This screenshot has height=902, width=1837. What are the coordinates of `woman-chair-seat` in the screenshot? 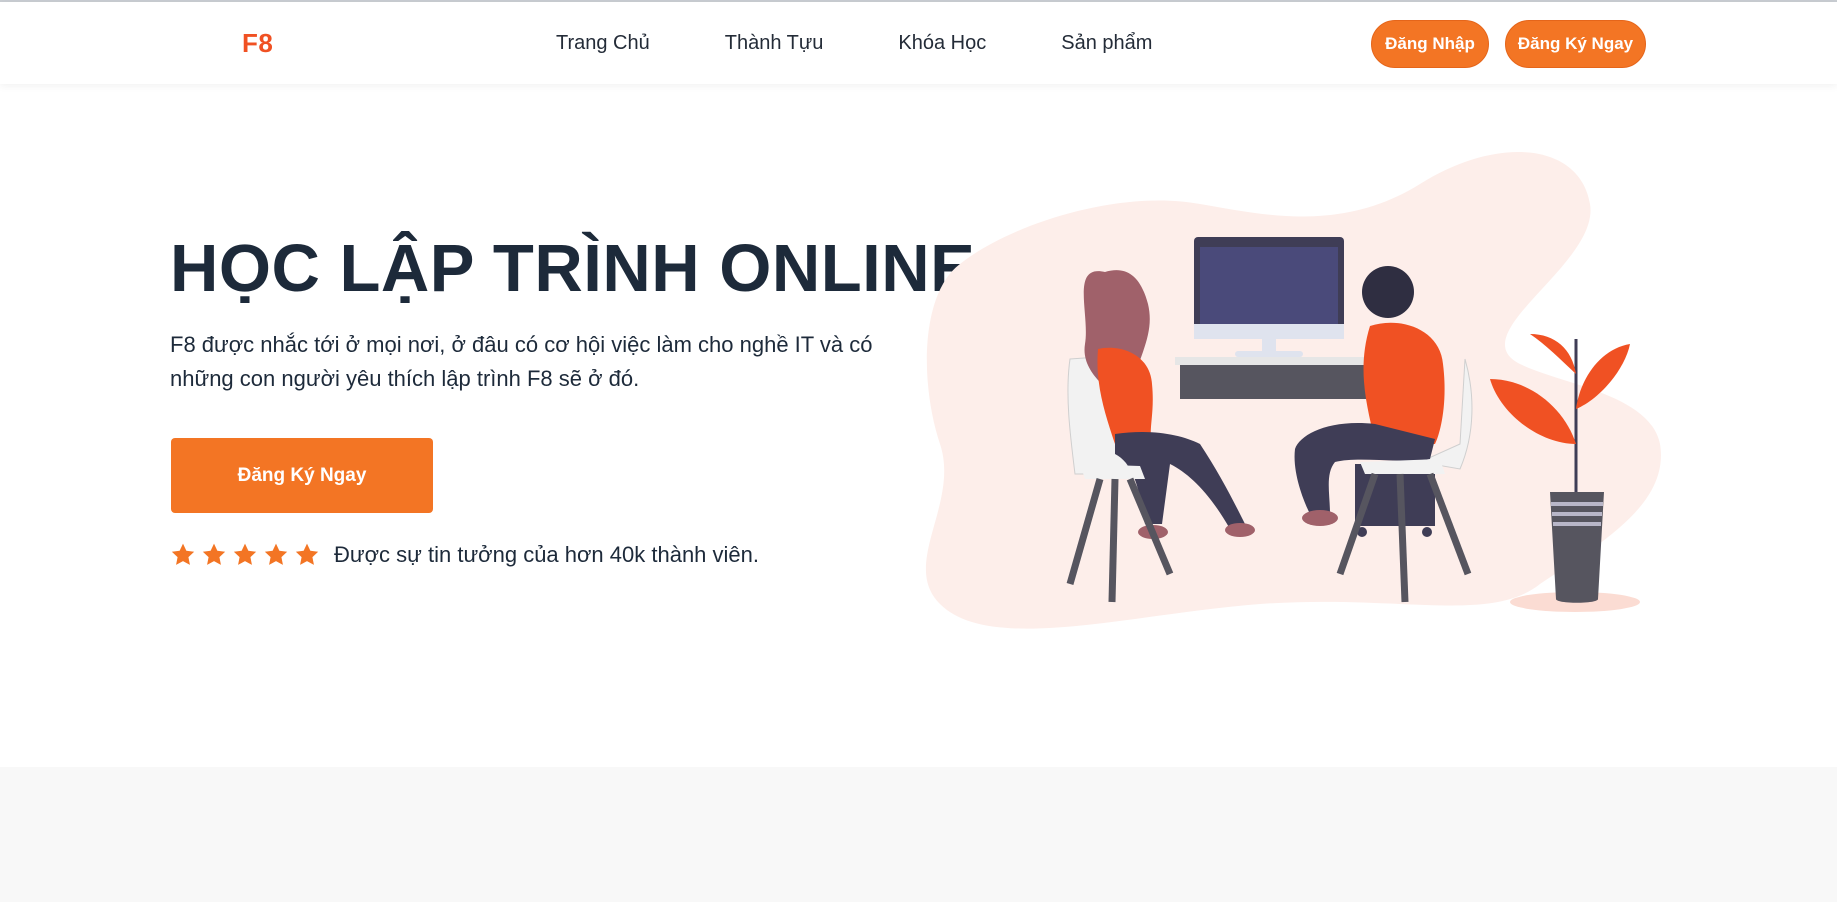 It's located at (1112, 471).